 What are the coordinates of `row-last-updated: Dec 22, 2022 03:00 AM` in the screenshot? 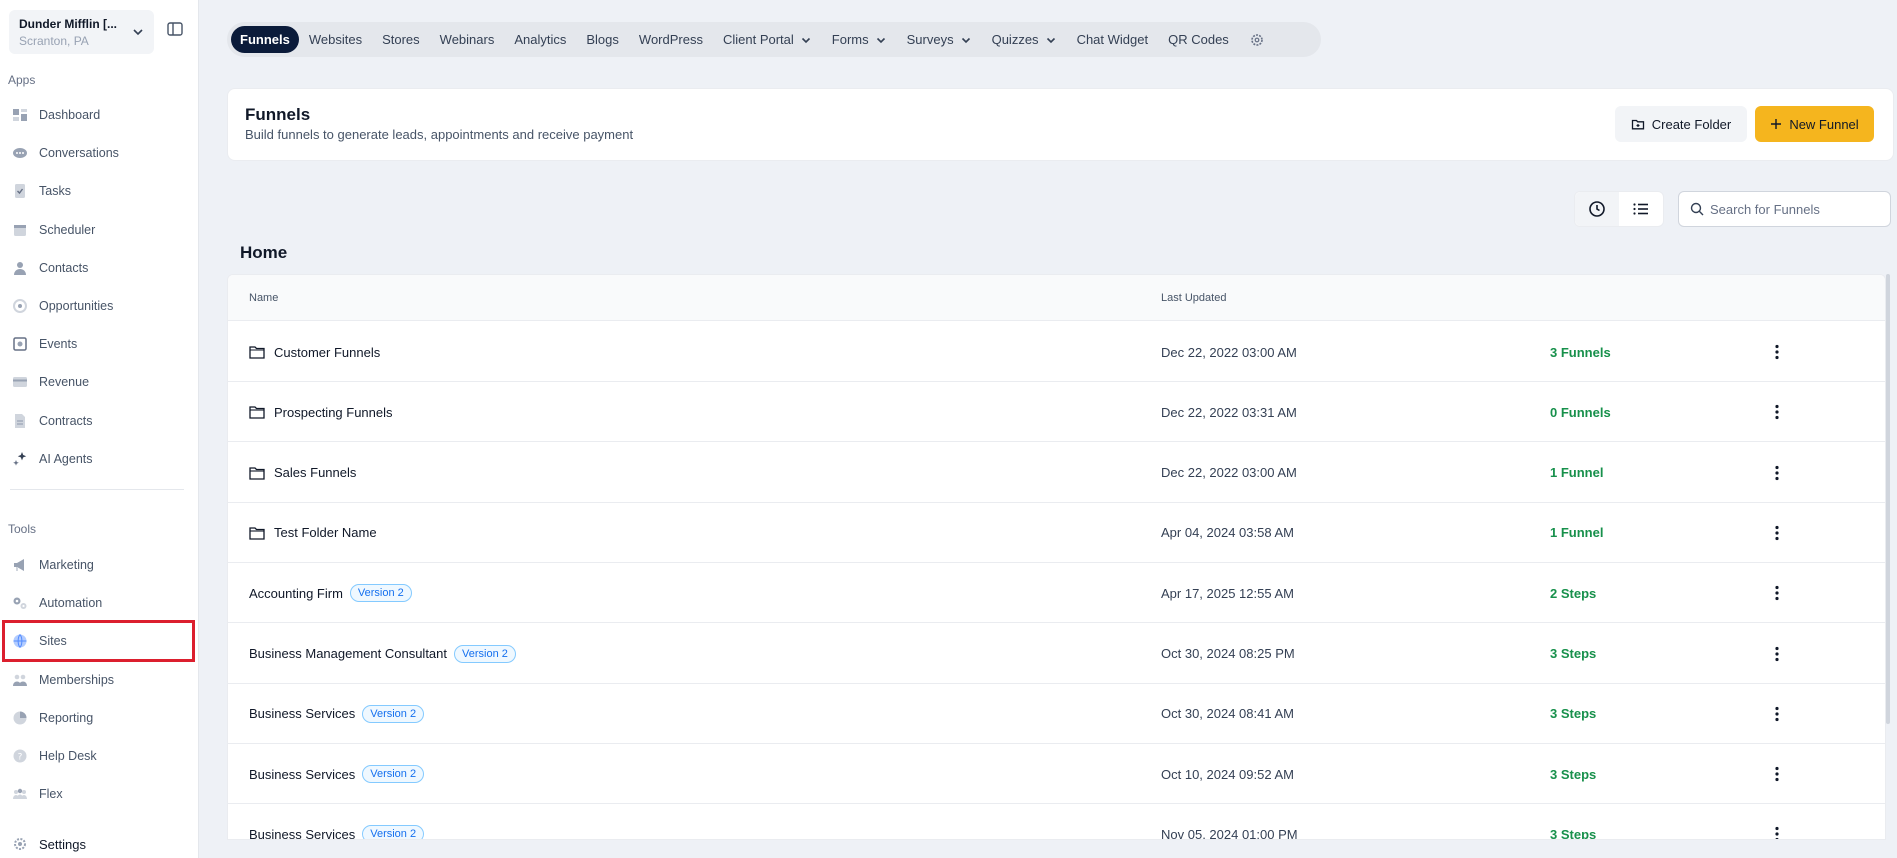 It's located at (1229, 473).